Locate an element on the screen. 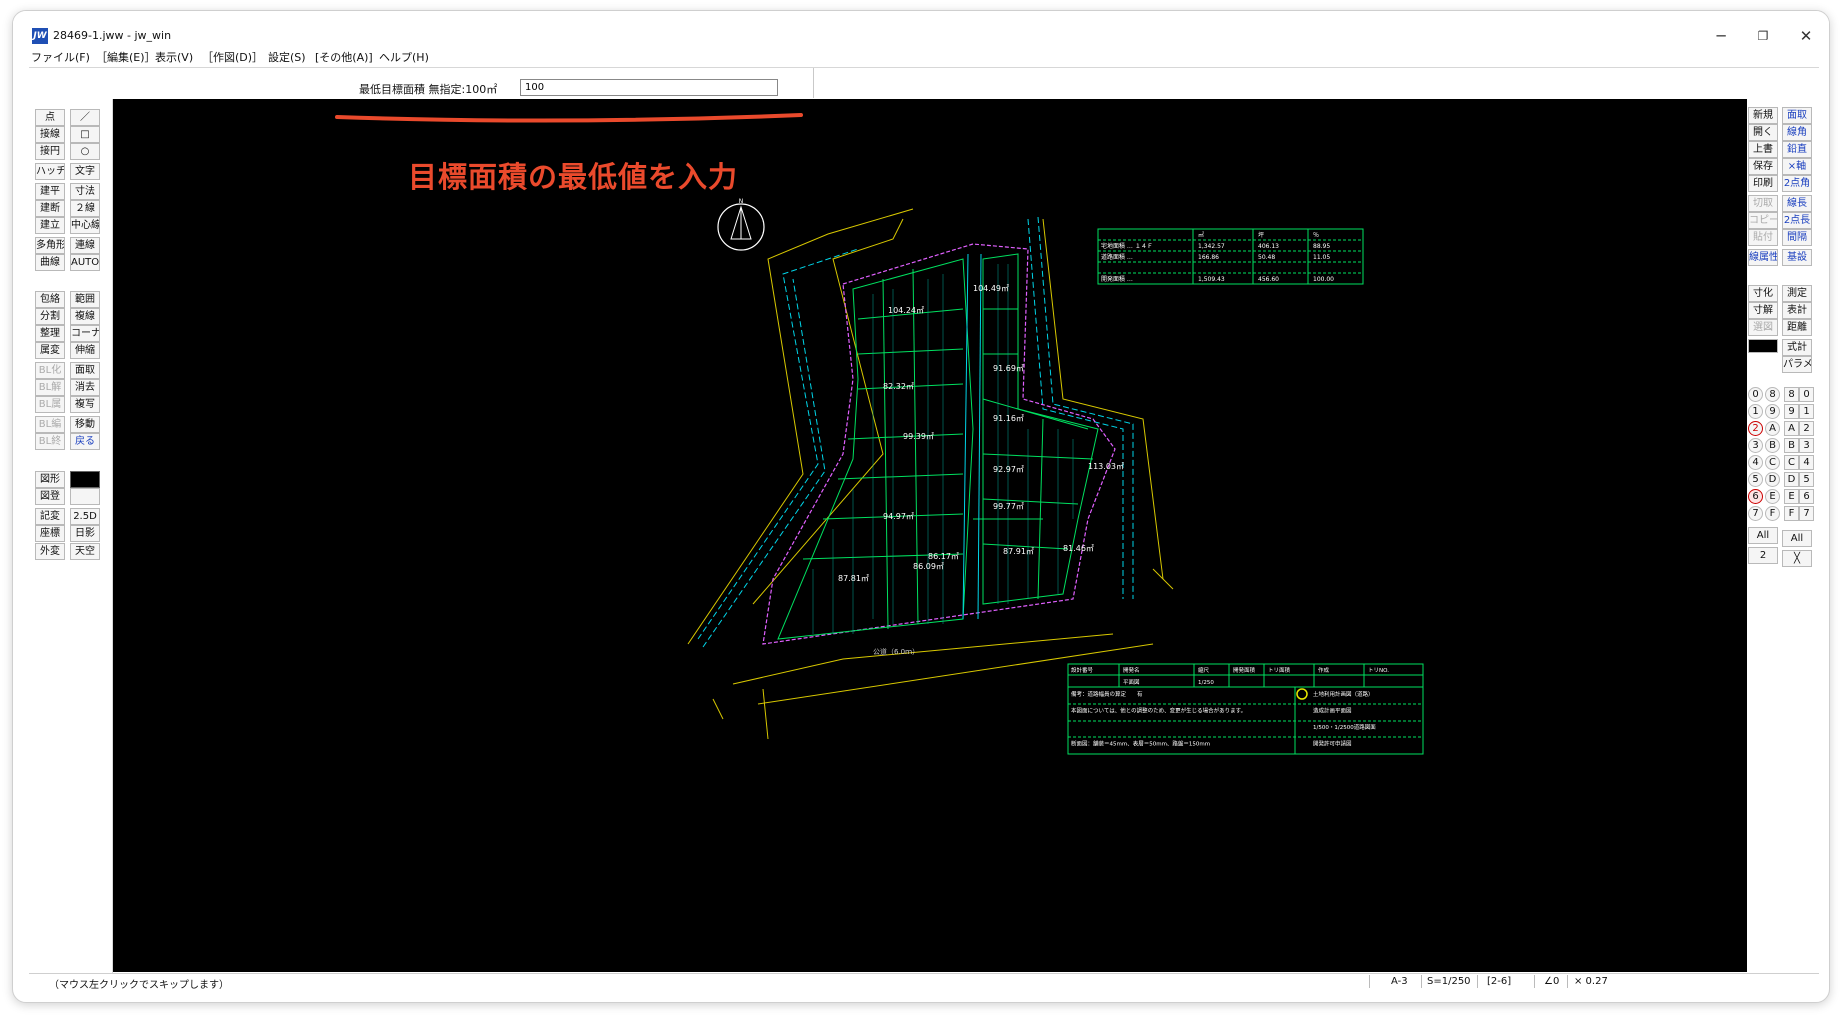 The height and width of the screenshot is (1016, 1843). layer-button: 5 is located at coordinates (1755, 479).